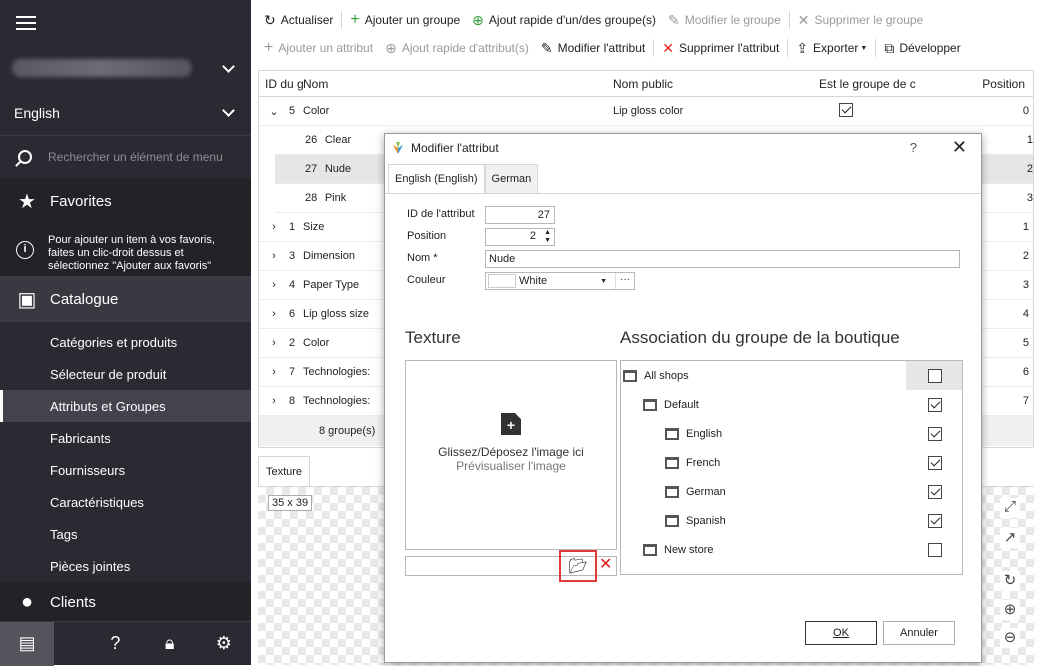 The width and height of the screenshot is (1039, 666). Describe the element at coordinates (125, 406) in the screenshot. I see `sidebar-item-attributes-groups: Attributs et Groupes` at that location.